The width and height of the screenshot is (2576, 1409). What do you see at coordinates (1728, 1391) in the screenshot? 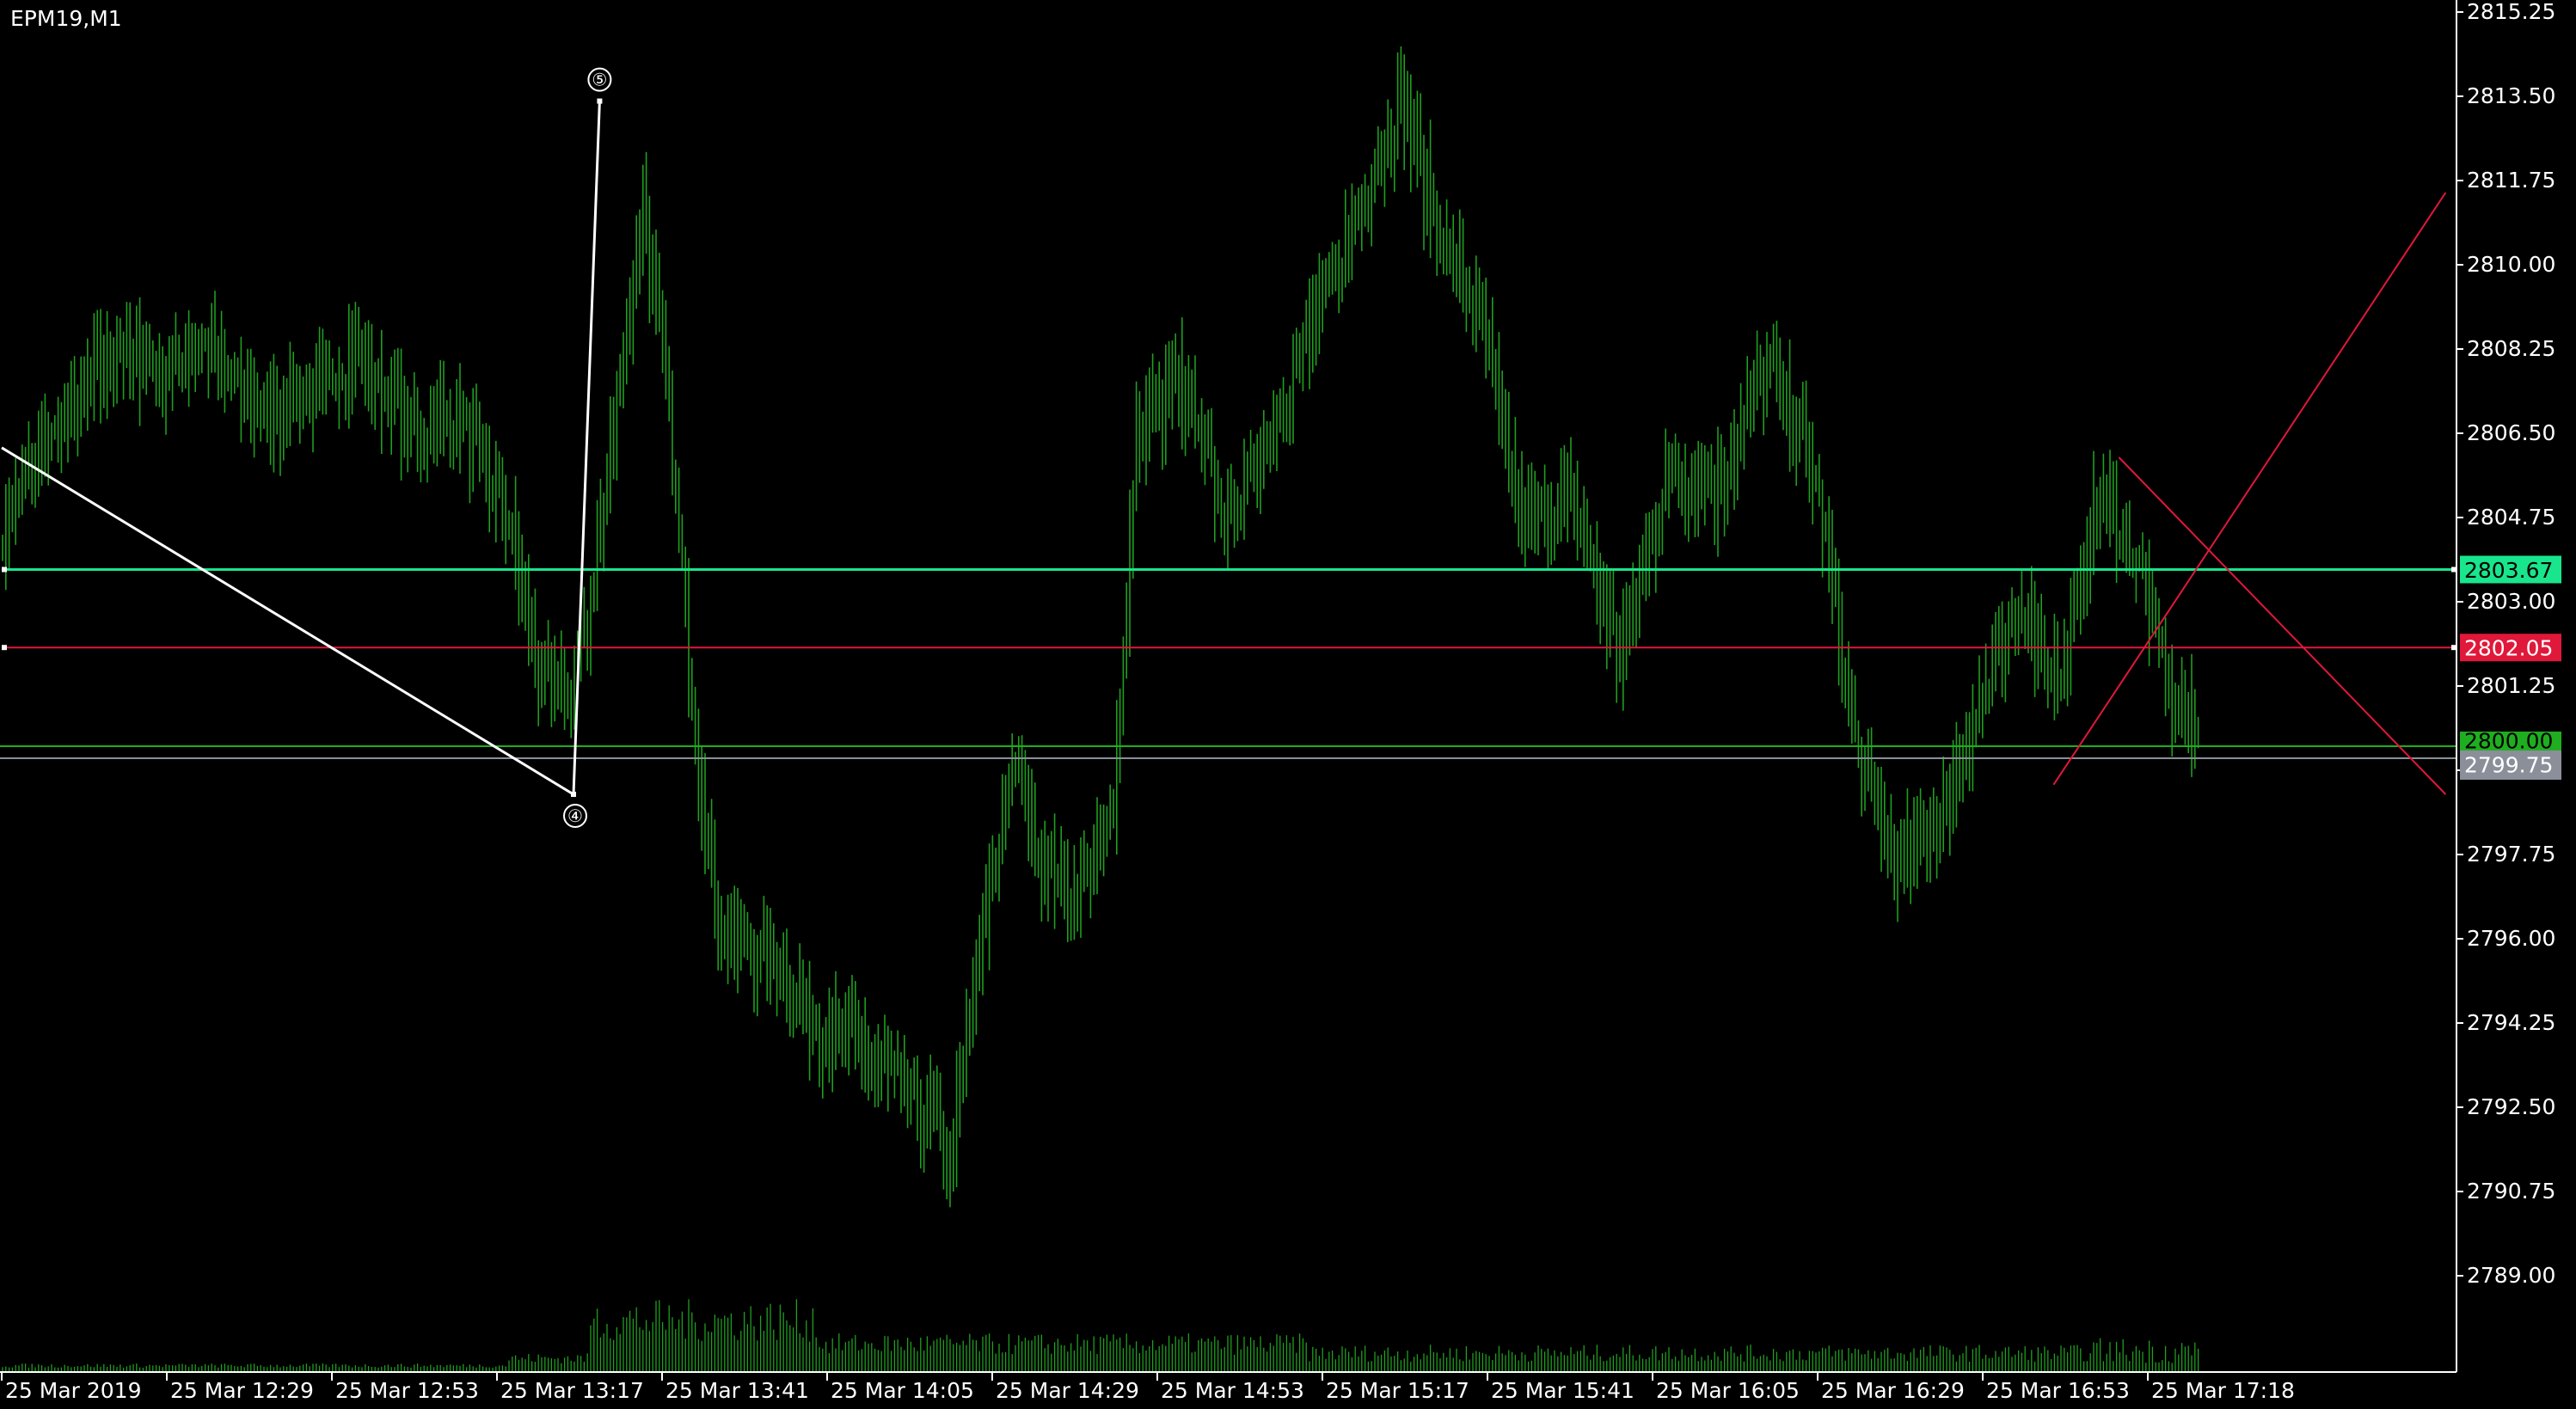
I see `time-tick-label: 25 Mar 16:05` at bounding box center [1728, 1391].